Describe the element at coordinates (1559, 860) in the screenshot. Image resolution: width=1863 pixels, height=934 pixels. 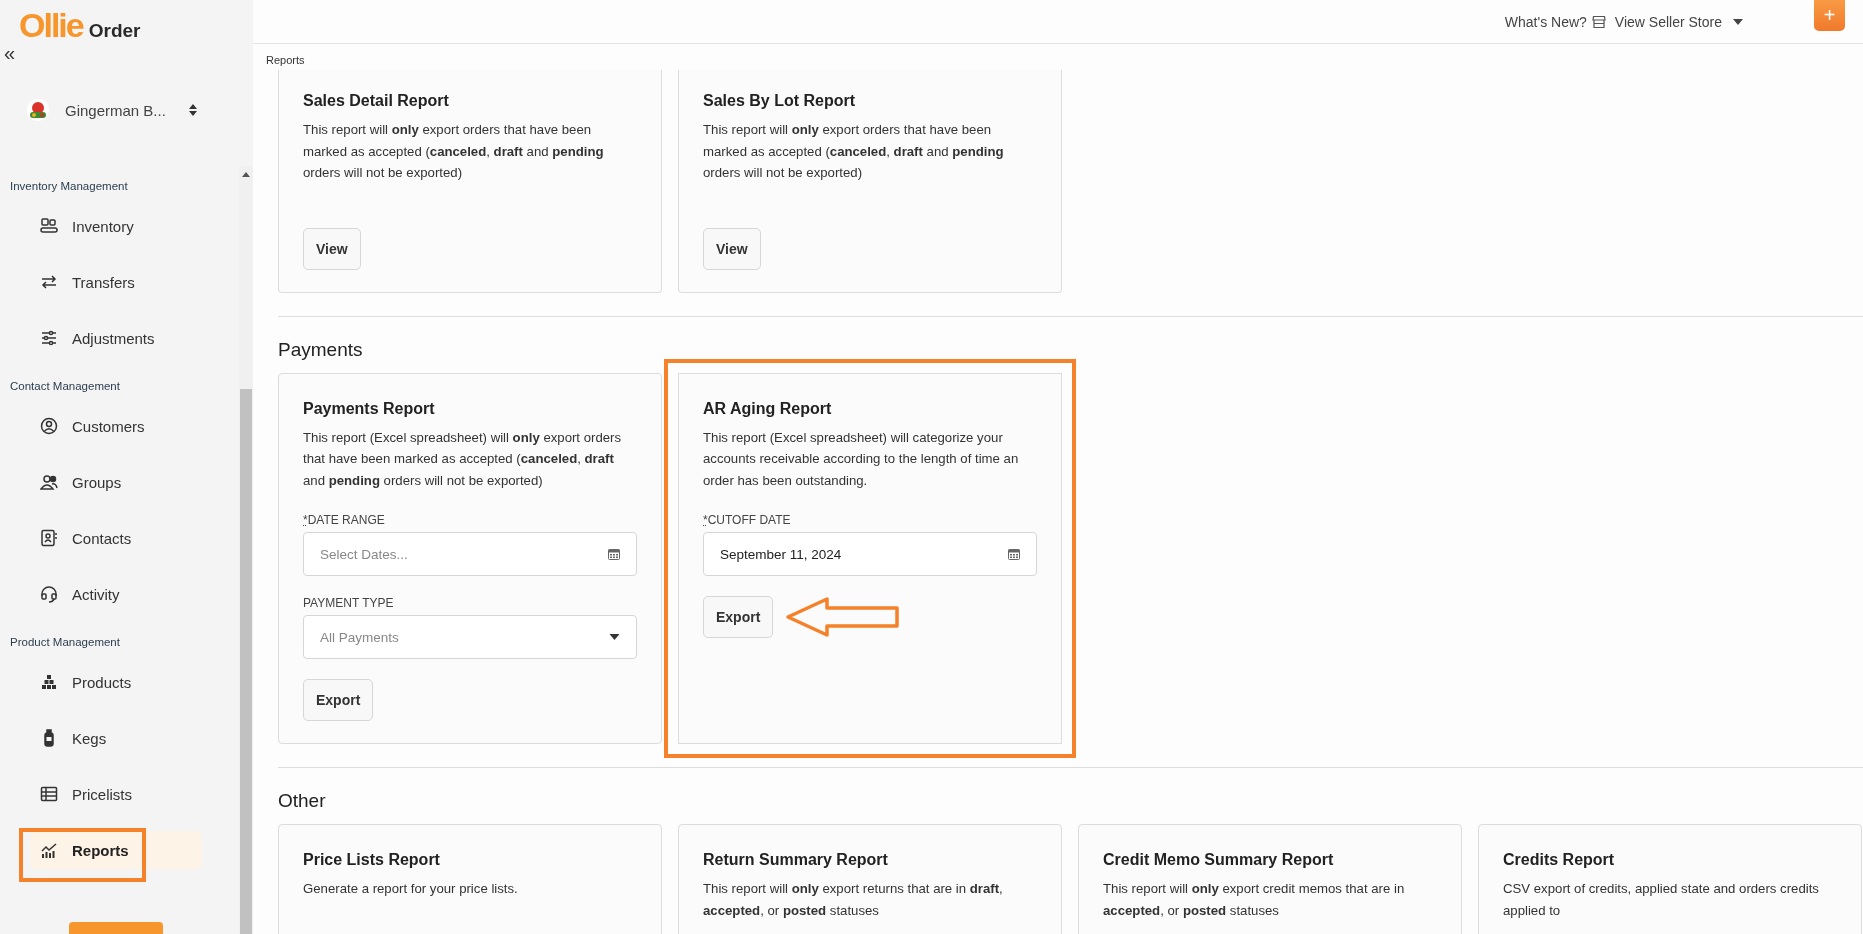
I see `card-title: Credits Report` at that location.